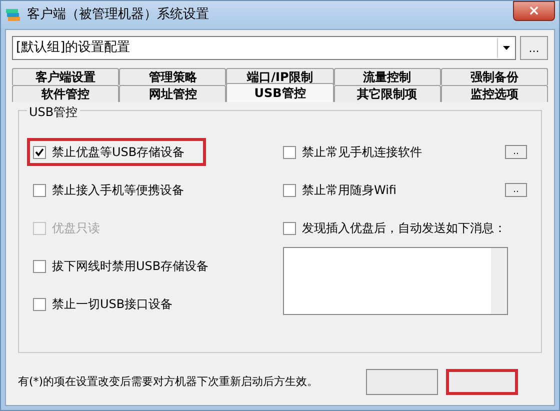 The image size is (560, 411). What do you see at coordinates (264, 48) in the screenshot?
I see `config-dropdown: [默认组]的设置配置` at bounding box center [264, 48].